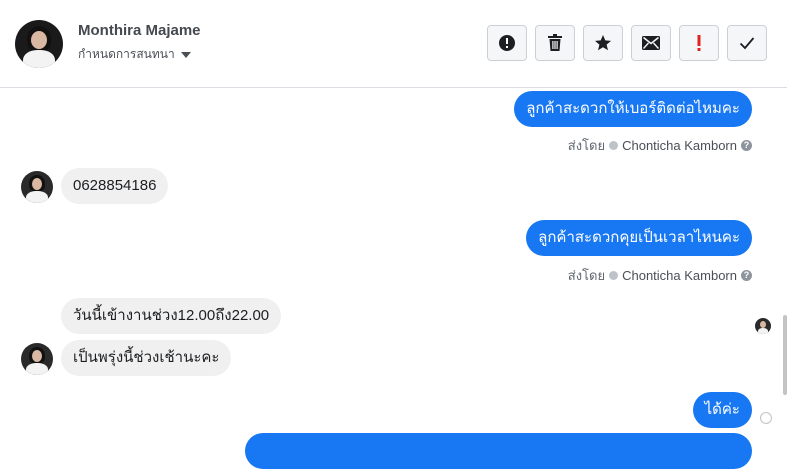 The width and height of the screenshot is (787, 469). I want to click on exclamation-icon, so click(699, 43).